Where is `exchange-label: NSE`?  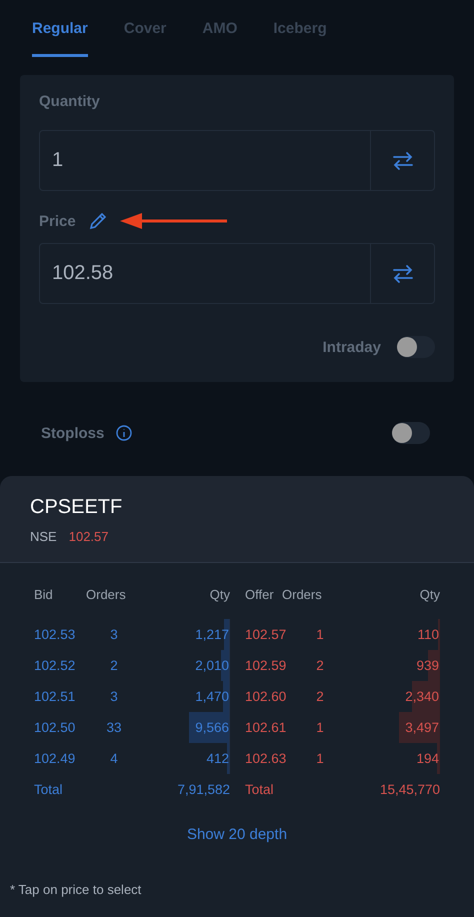 exchange-label: NSE is located at coordinates (43, 536).